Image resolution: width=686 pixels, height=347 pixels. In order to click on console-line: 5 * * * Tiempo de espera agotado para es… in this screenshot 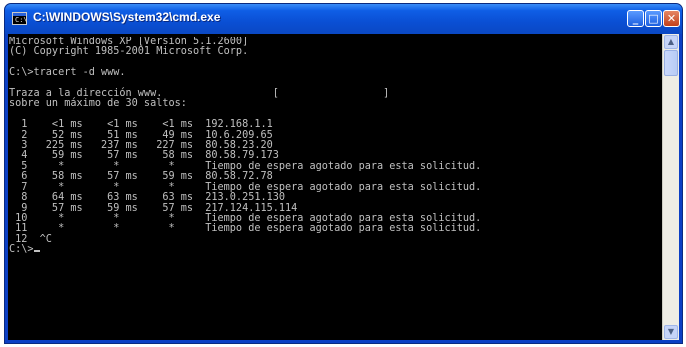, I will do `click(251, 166)`.